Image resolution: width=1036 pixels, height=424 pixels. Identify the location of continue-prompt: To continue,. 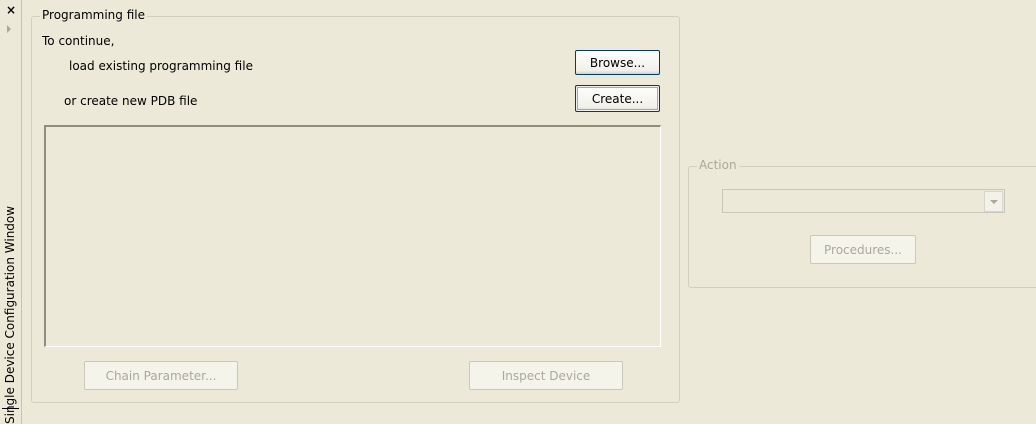
(78, 41).